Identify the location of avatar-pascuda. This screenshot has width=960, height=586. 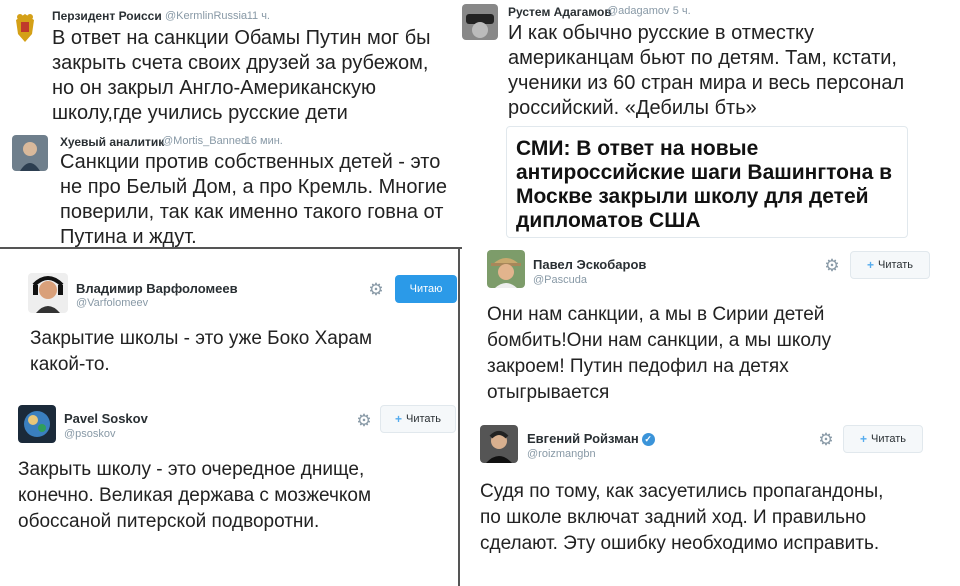
(506, 269).